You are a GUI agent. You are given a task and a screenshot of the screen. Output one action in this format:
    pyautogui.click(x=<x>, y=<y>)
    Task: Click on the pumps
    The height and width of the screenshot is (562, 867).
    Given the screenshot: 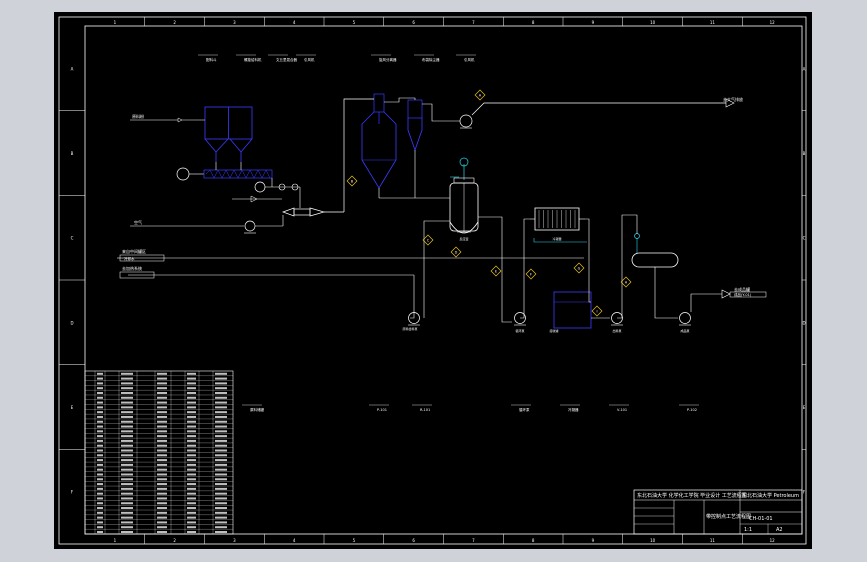 What is the action you would take?
    pyautogui.click(x=549, y=319)
    